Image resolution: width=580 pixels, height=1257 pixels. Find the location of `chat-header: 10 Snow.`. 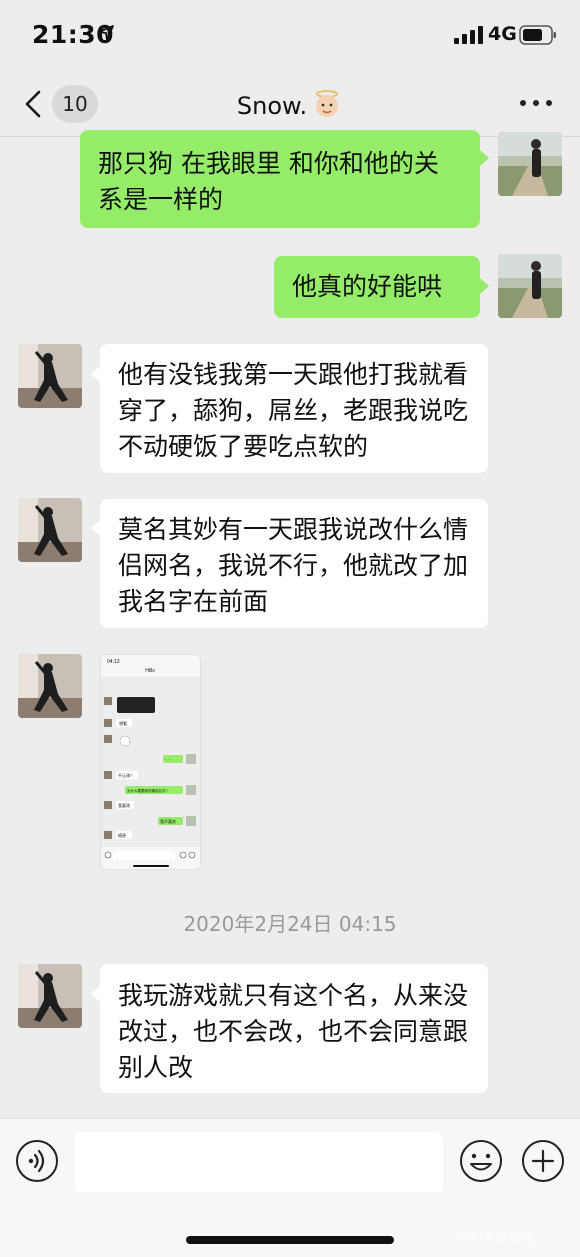

chat-header: 10 Snow. is located at coordinates (290, 103).